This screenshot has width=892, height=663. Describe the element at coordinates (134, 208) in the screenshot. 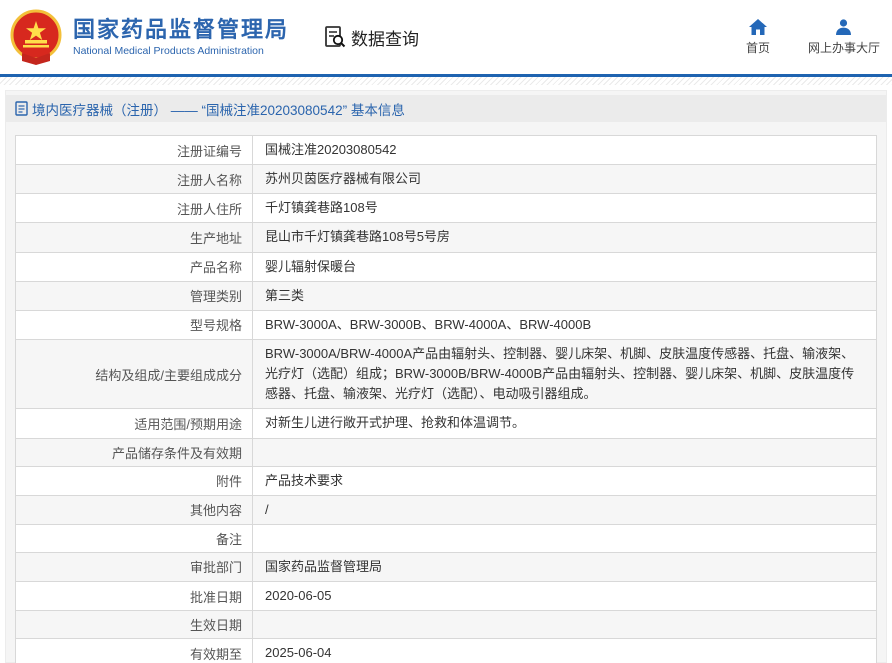

I see `row-label: 注册人住所` at that location.